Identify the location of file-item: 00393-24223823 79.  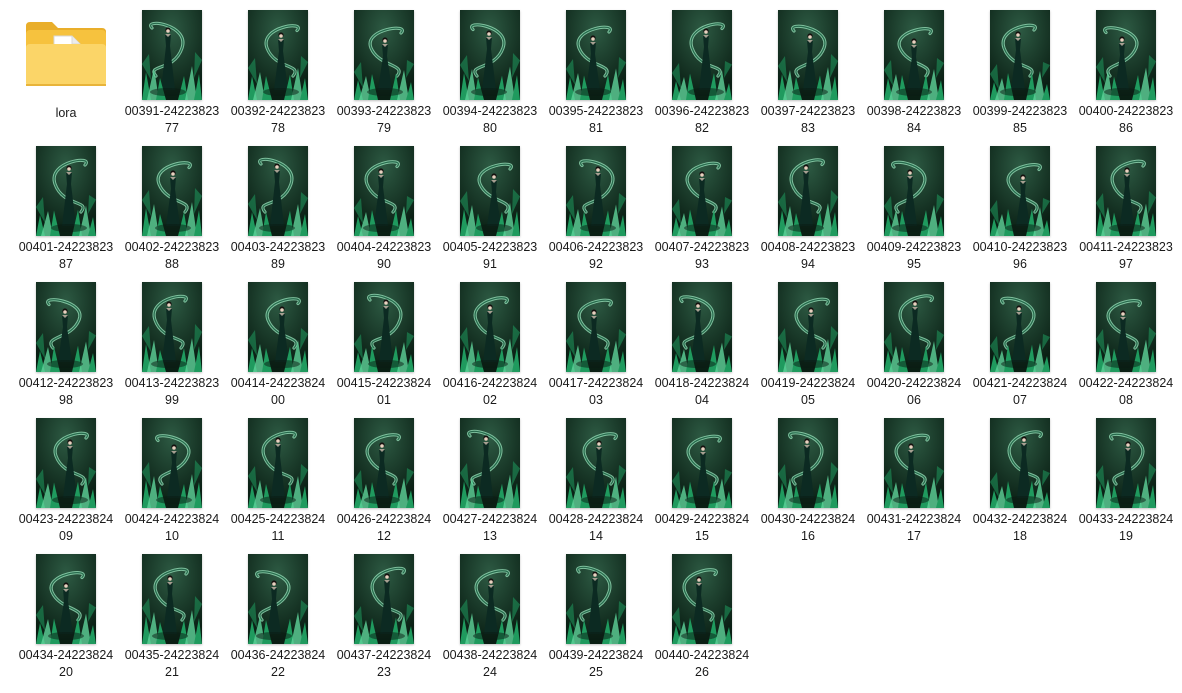
(384, 76).